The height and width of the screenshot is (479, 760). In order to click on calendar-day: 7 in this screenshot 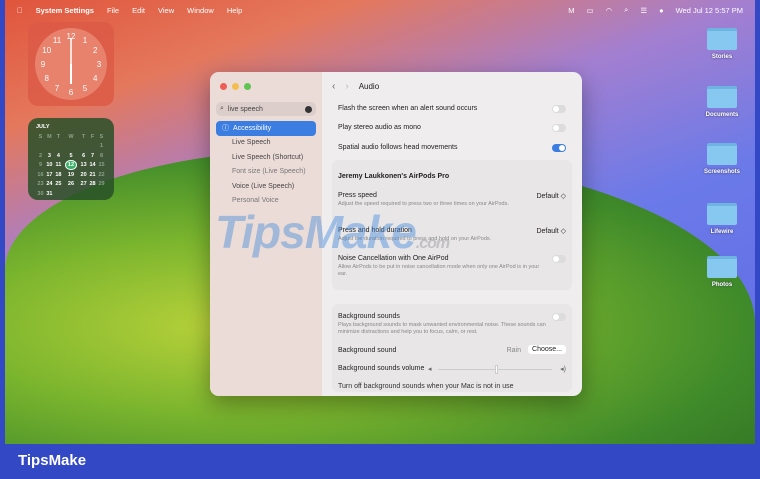, I will do `click(92, 156)`.